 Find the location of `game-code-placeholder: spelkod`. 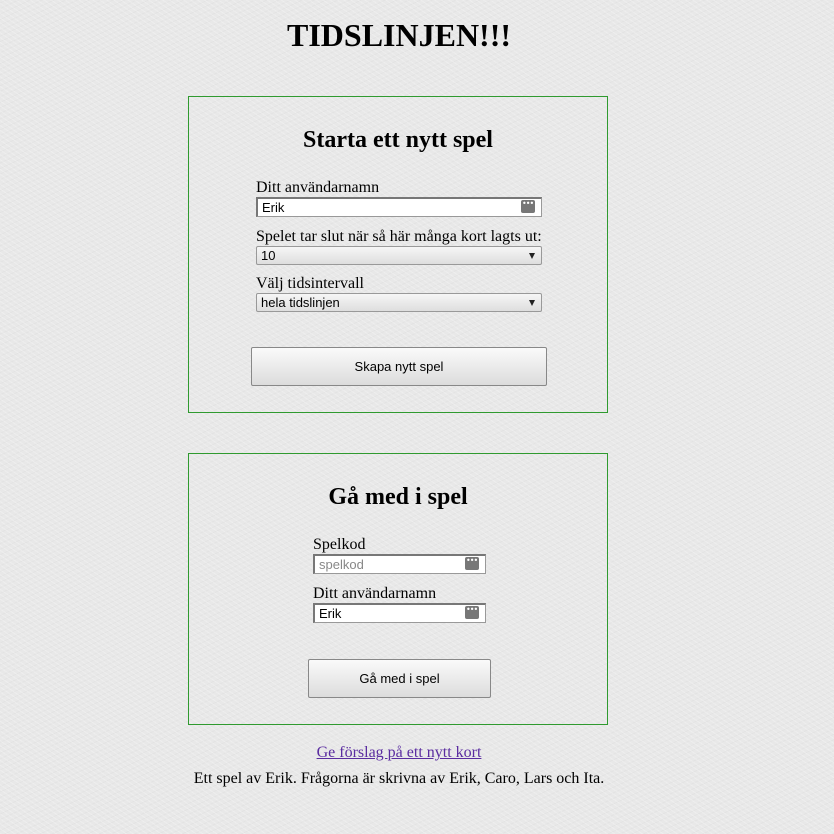

game-code-placeholder: spelkod is located at coordinates (341, 564).